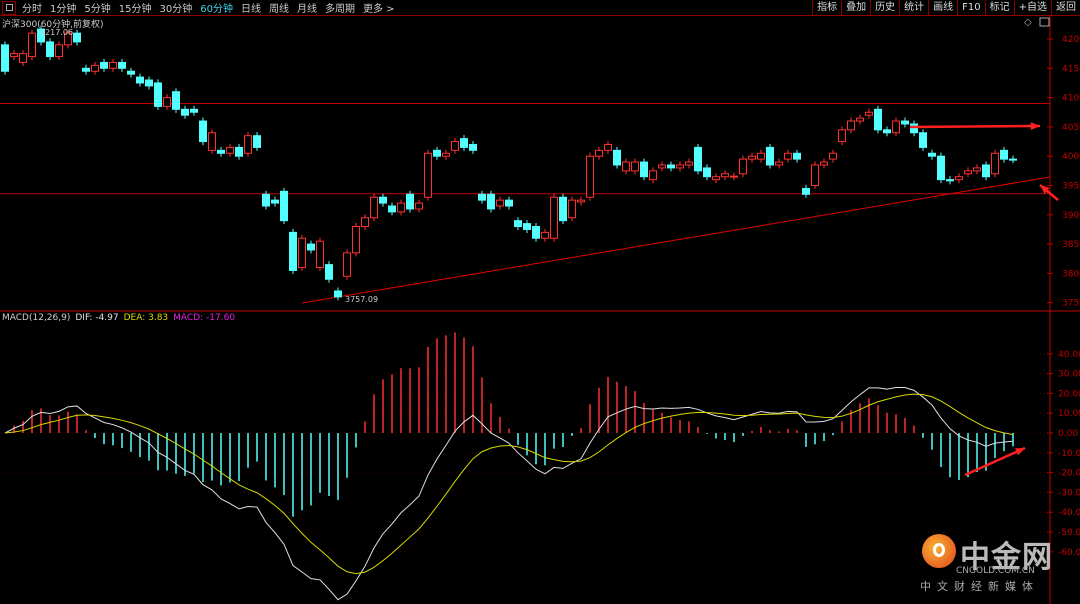  Describe the element at coordinates (56, 32) in the screenshot. I see `high-price-label: 4217.06` at that location.